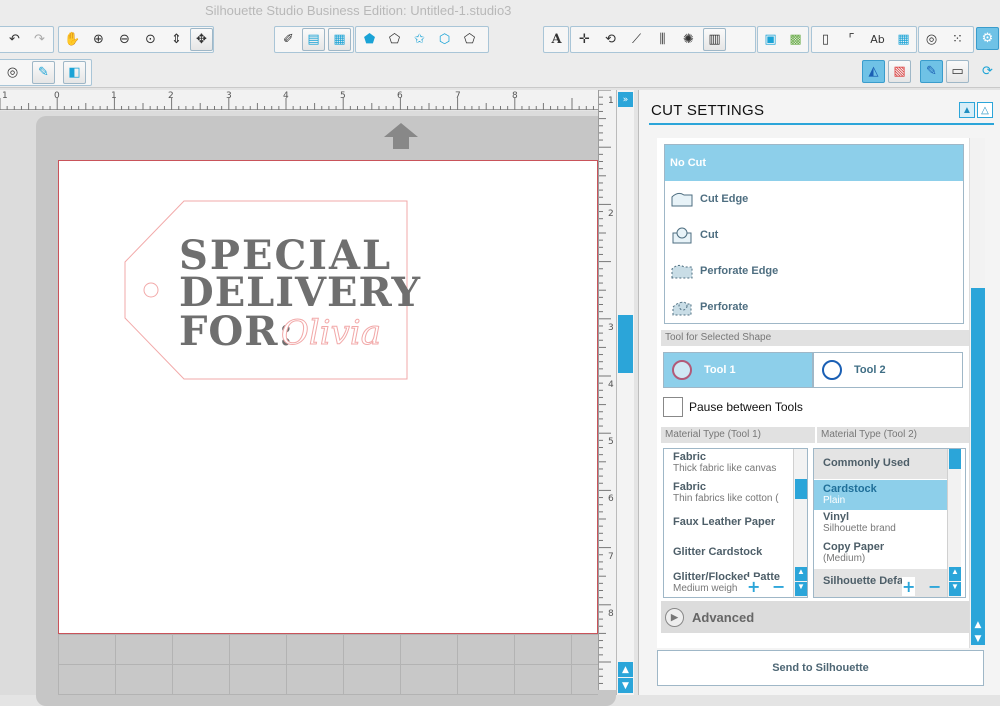 This screenshot has height=706, width=1000. Describe the element at coordinates (605, 387) in the screenshot. I see `v-ruler-ticks` at that location.